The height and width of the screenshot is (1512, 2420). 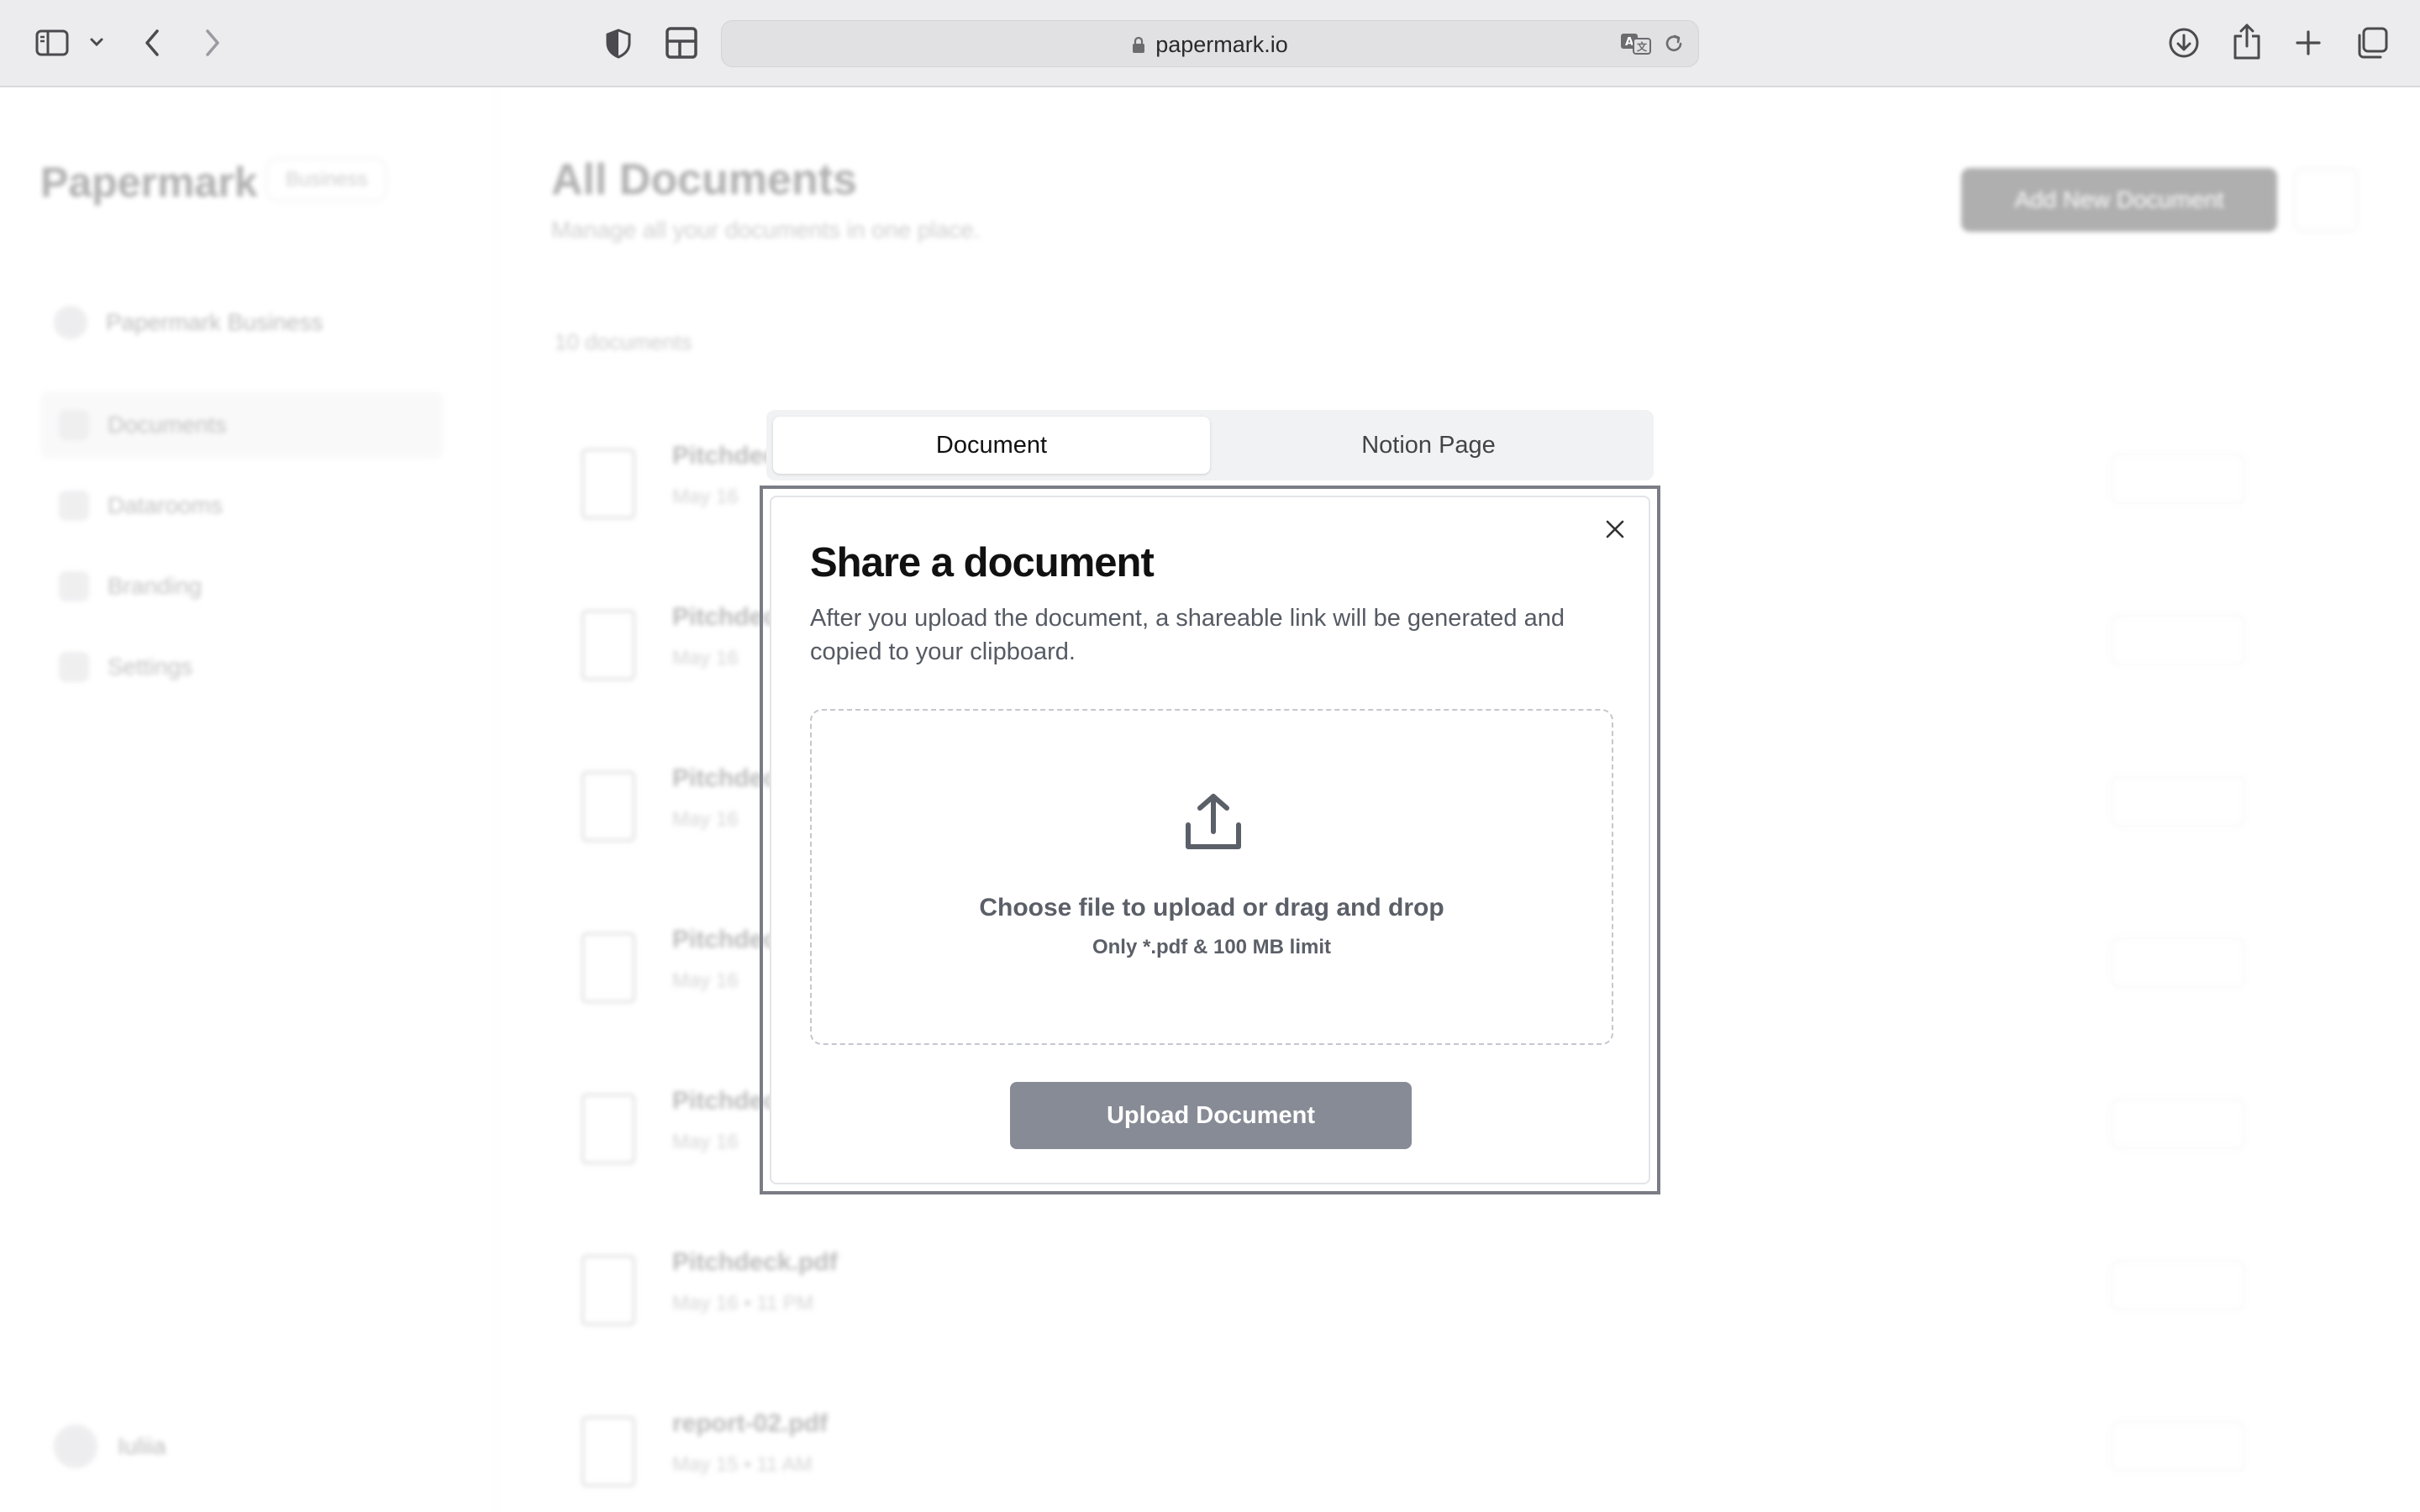 What do you see at coordinates (1222, 44) in the screenshot?
I see `url-text: papermark.io` at bounding box center [1222, 44].